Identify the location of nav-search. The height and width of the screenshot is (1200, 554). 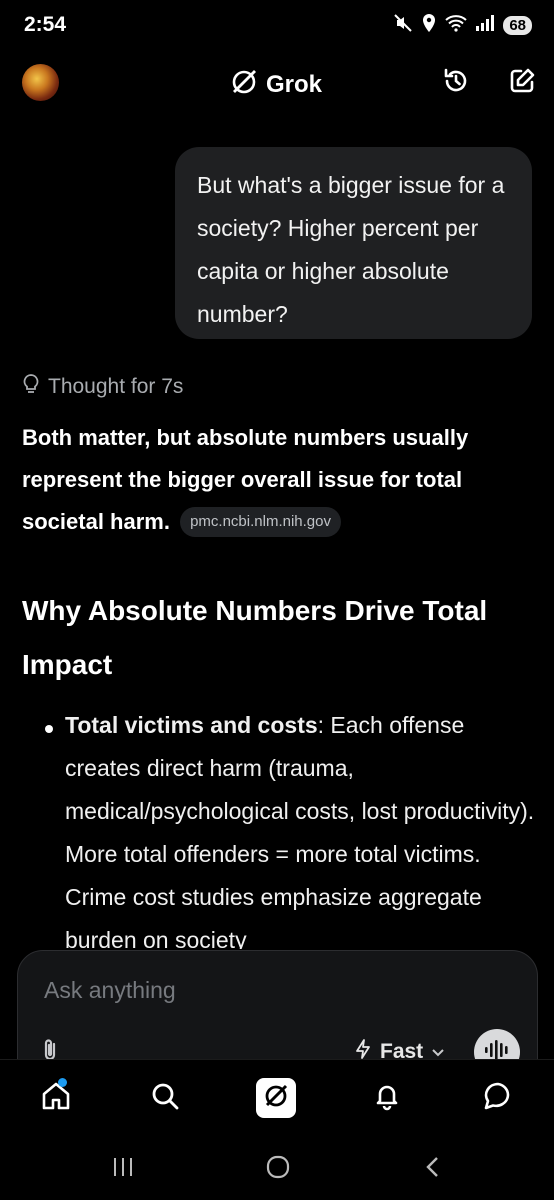
(165, 1098).